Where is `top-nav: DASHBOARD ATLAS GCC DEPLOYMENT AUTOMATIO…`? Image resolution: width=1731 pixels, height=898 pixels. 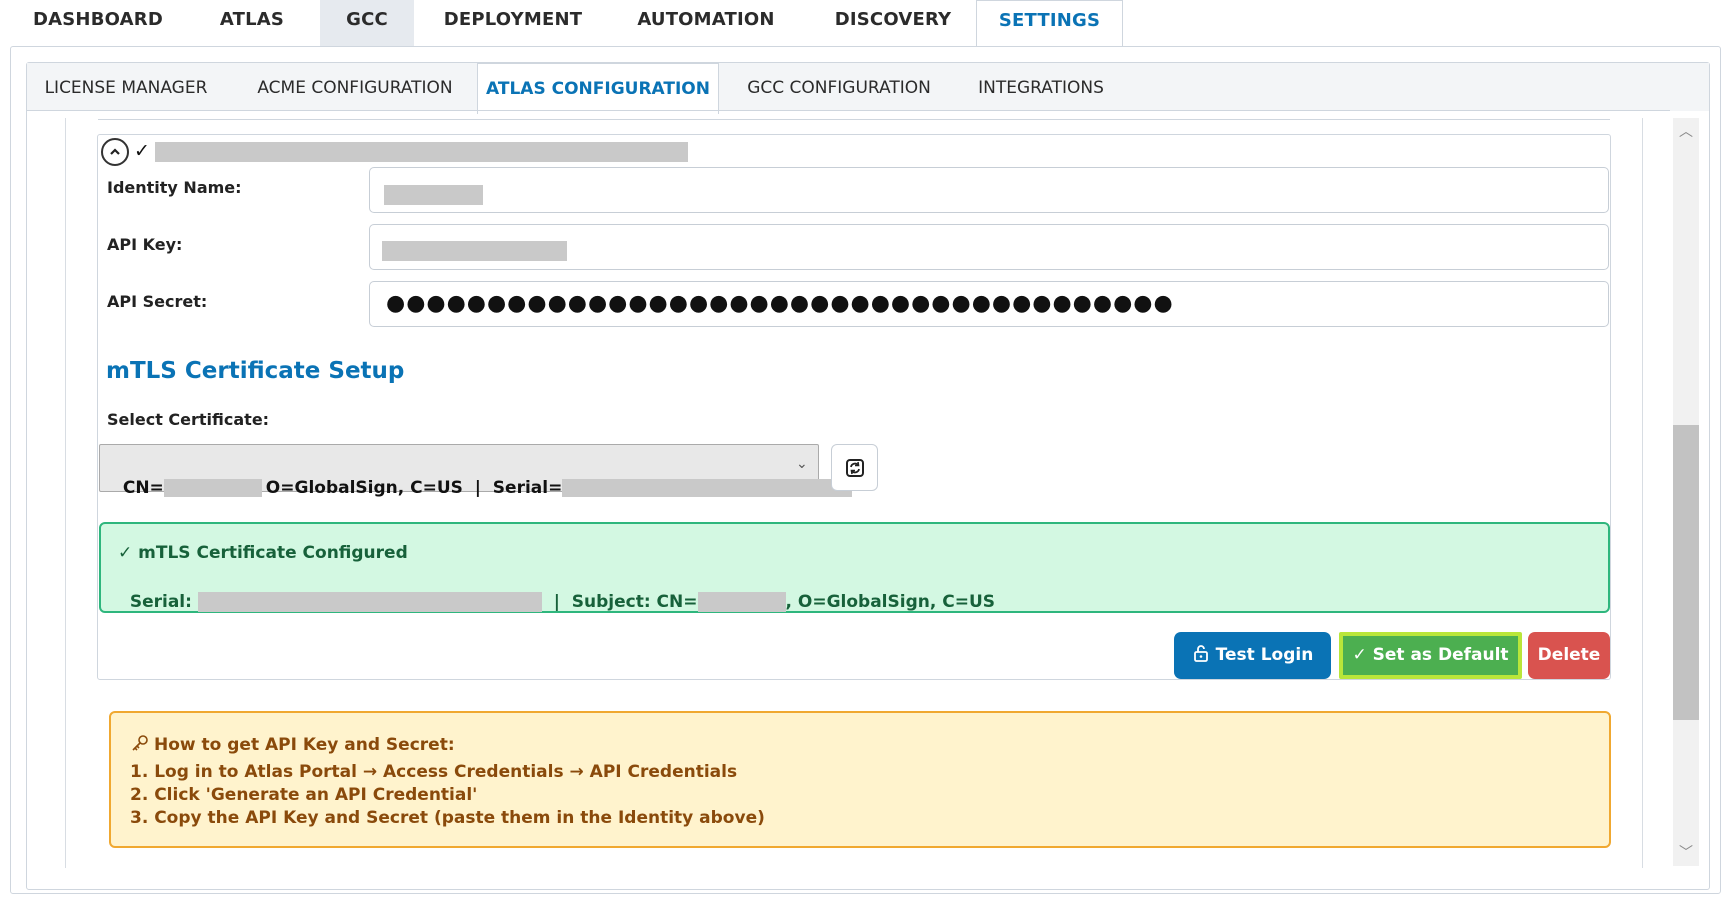 top-nav: DASHBOARD ATLAS GCC DEPLOYMENT AUTOMATIO… is located at coordinates (865, 24).